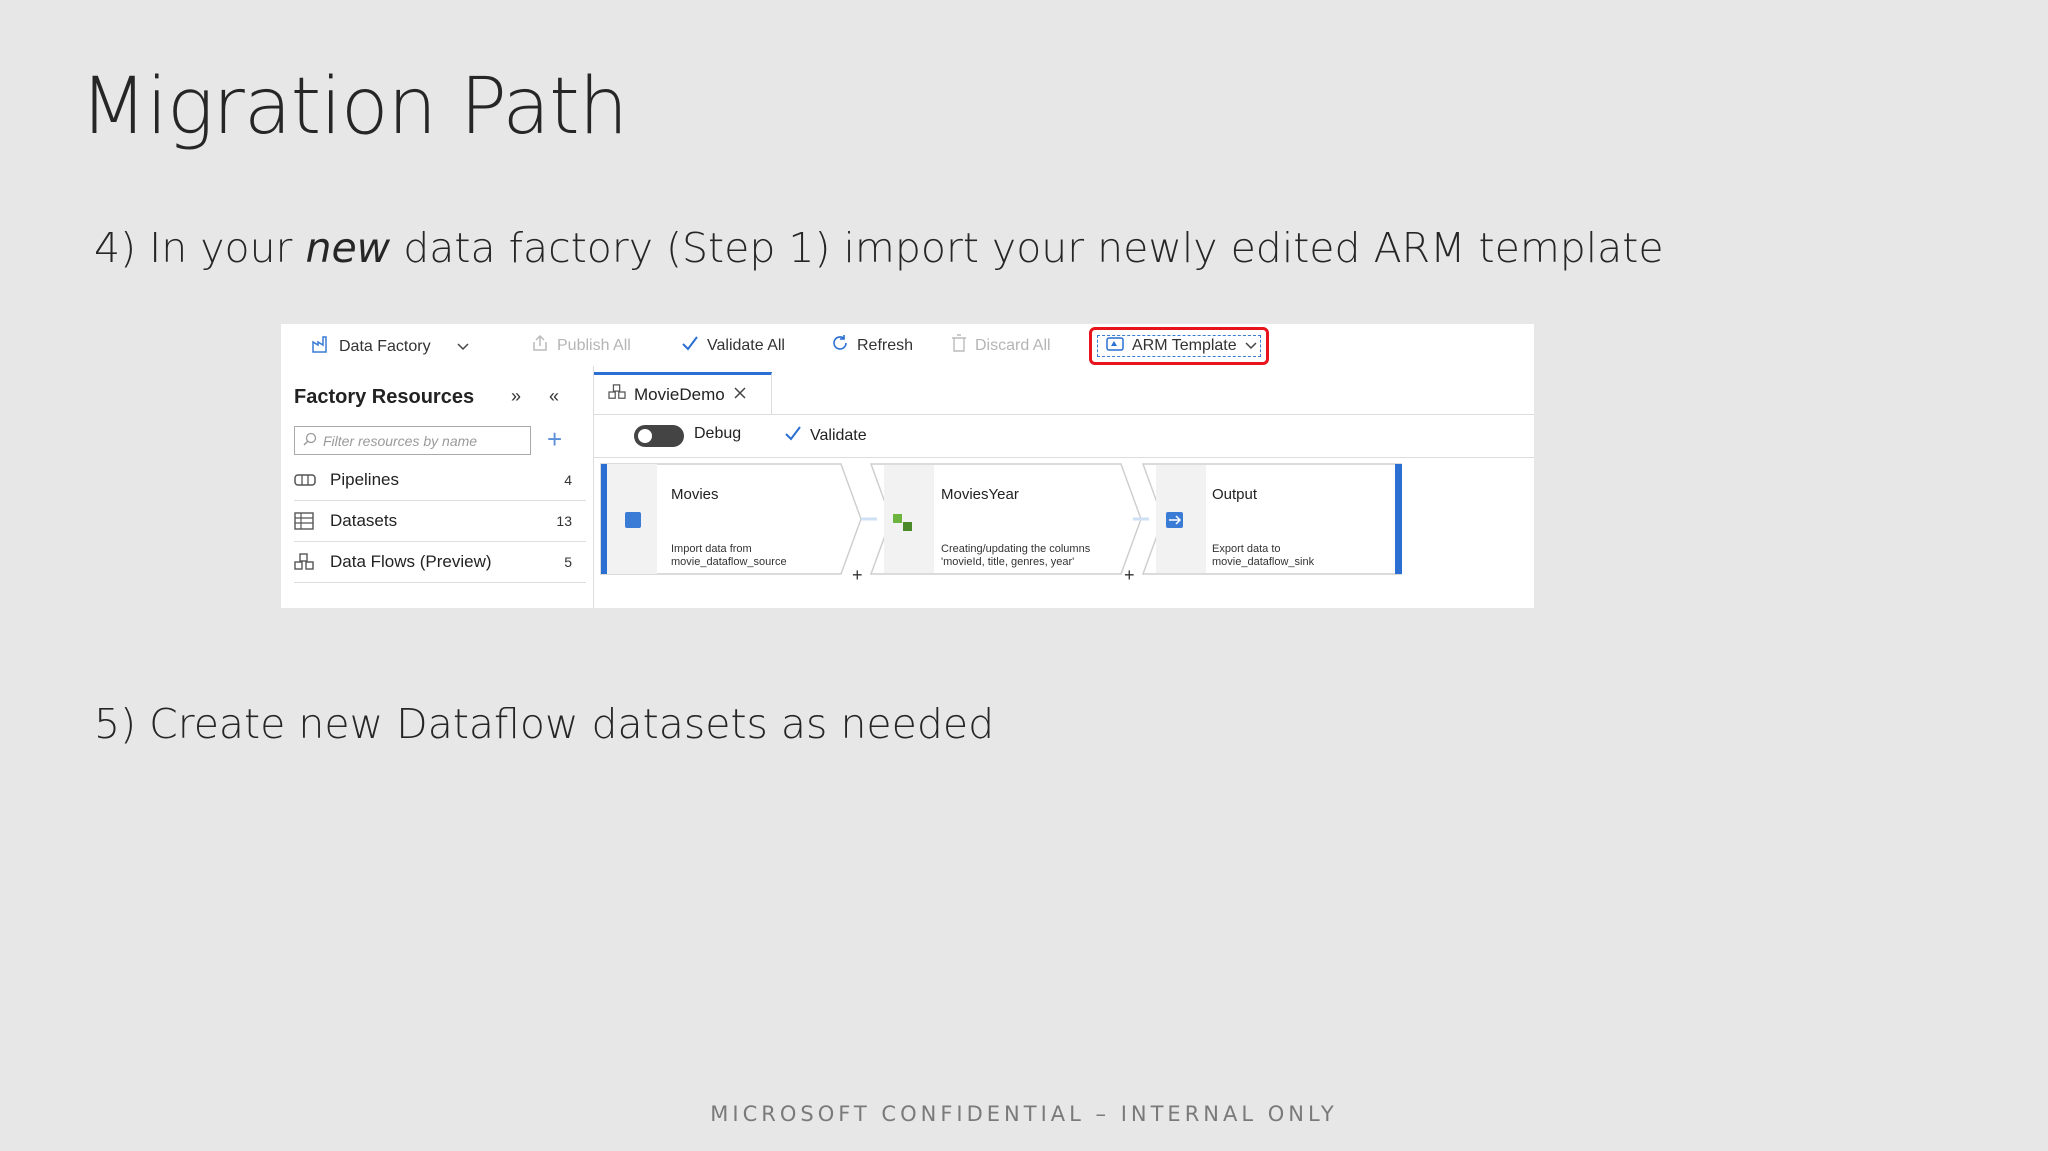  What do you see at coordinates (633, 520) in the screenshot?
I see `source-icon` at bounding box center [633, 520].